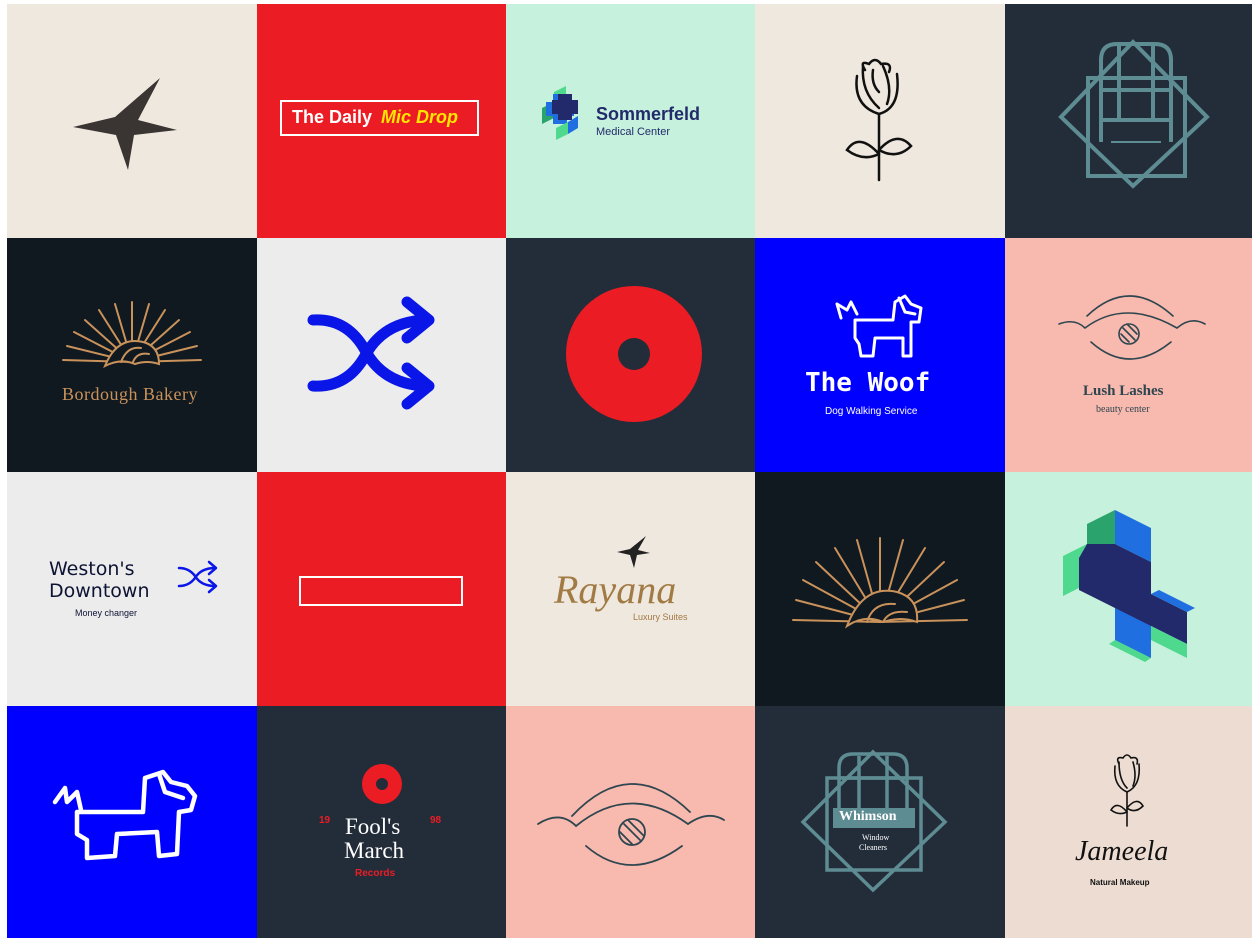 The image size is (1253, 938). I want to click on tile-croissant-sunburst, so click(880, 589).